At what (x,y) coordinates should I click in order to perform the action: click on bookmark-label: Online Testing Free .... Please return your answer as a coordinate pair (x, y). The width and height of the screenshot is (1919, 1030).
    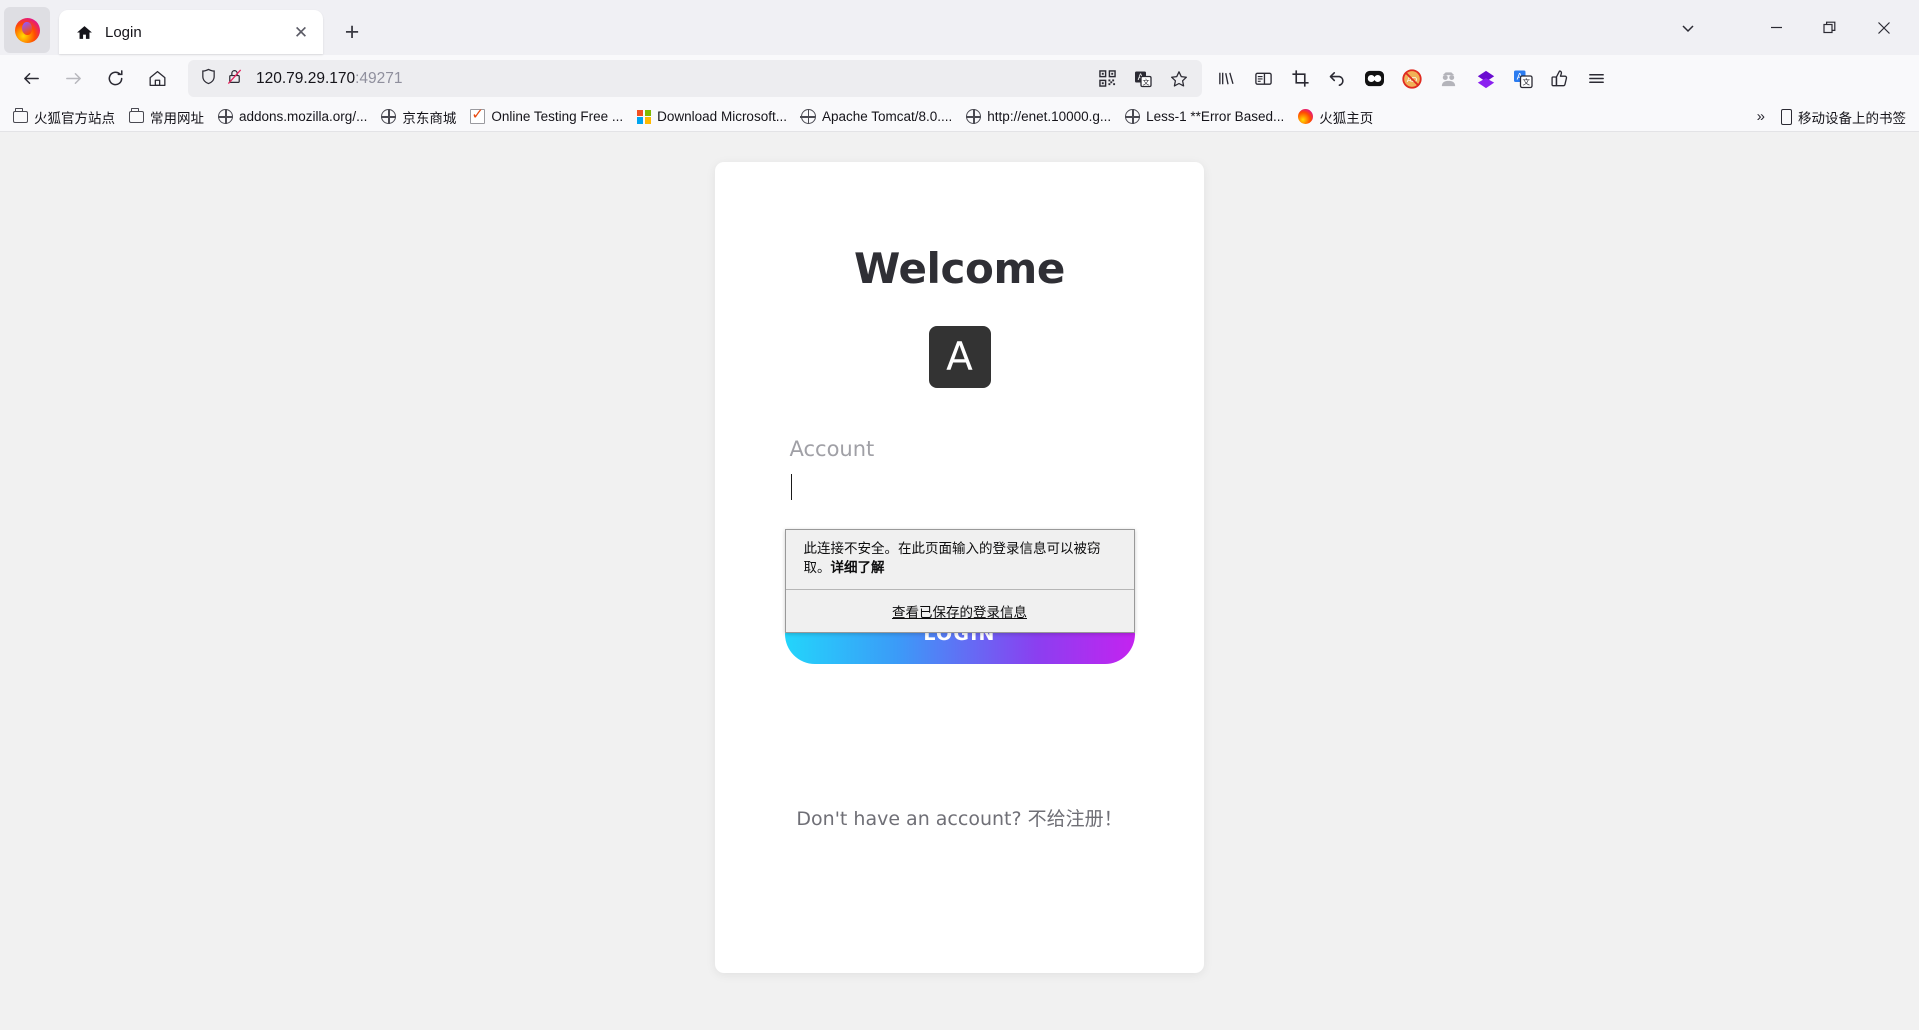
    Looking at the image, I should click on (557, 116).